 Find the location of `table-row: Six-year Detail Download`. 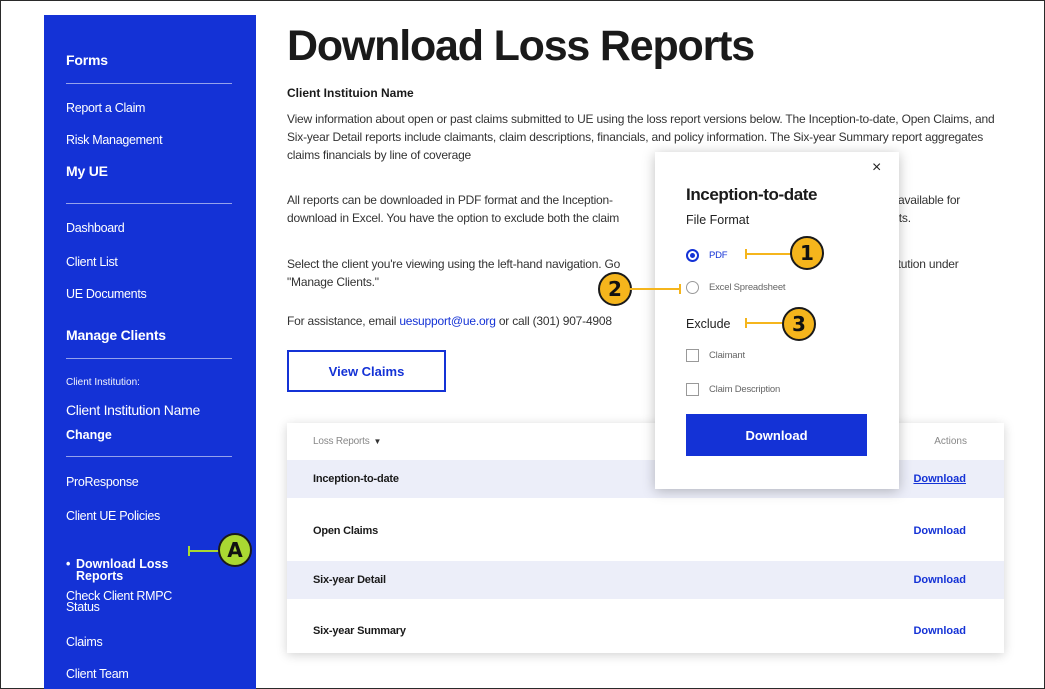

table-row: Six-year Detail Download is located at coordinates (645, 580).